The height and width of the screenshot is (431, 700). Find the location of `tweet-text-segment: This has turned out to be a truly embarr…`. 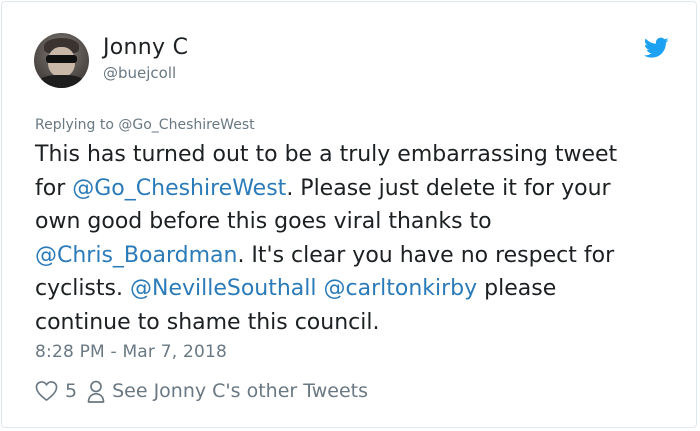

tweet-text-segment: This has turned out to be a truly embarr… is located at coordinates (326, 154).